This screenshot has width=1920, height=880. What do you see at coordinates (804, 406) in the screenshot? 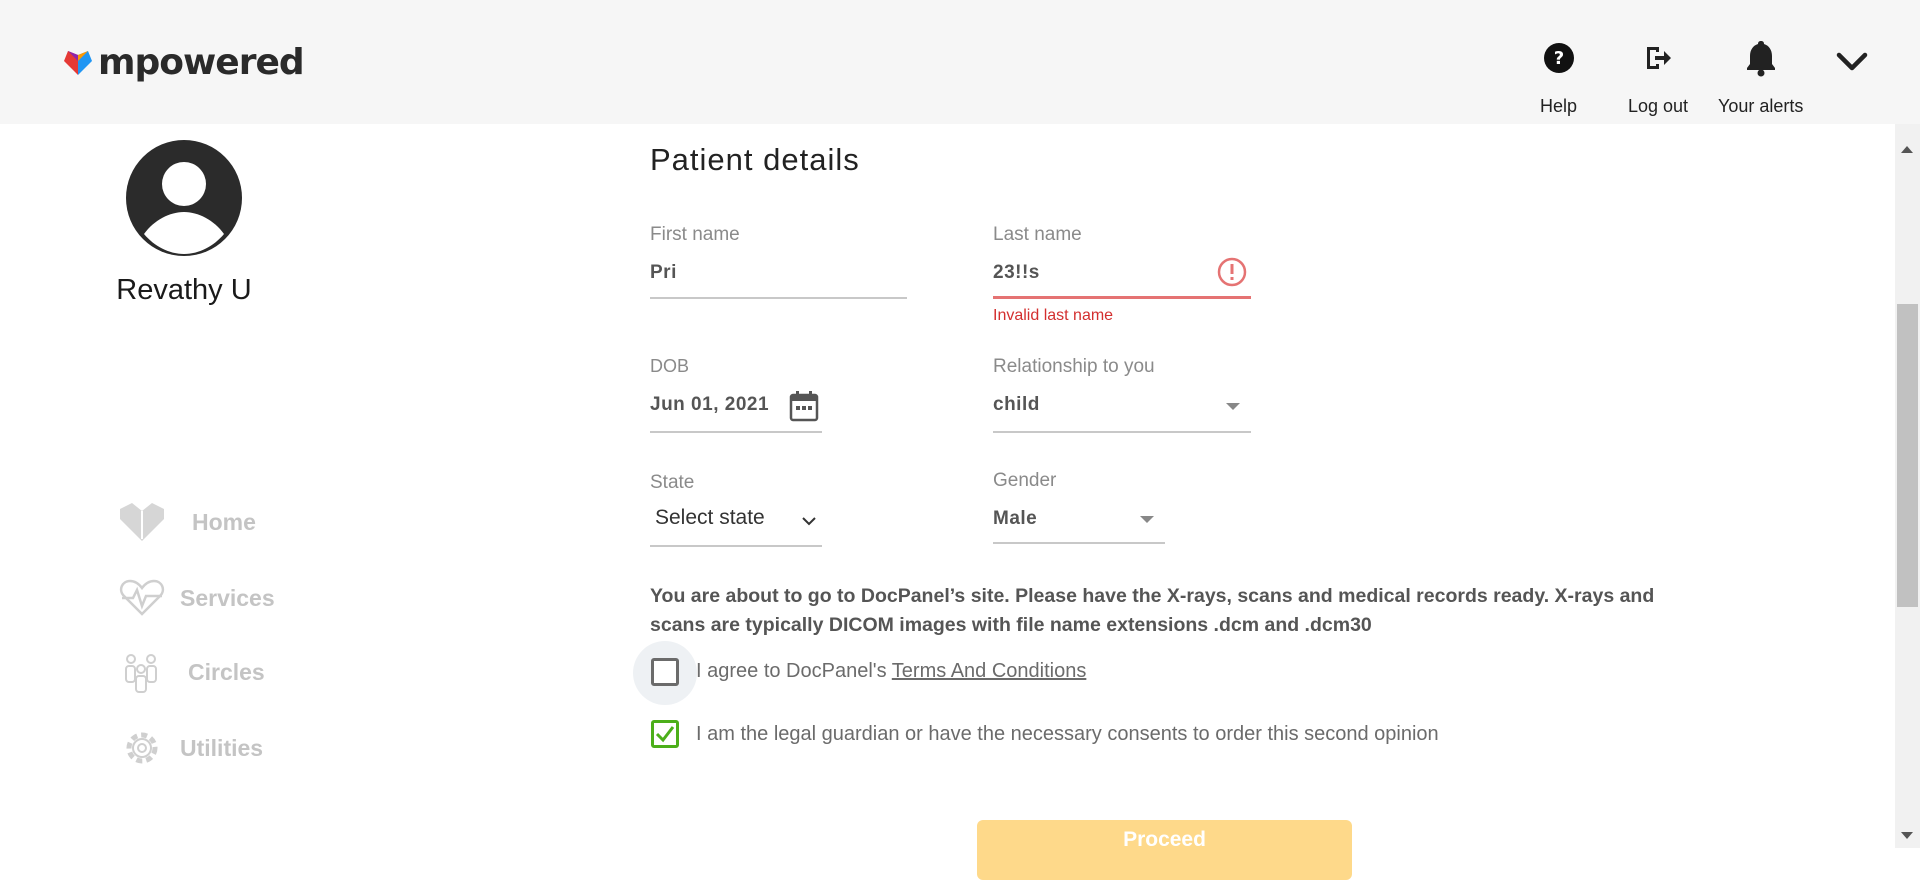
I see `calendar-icon` at bounding box center [804, 406].